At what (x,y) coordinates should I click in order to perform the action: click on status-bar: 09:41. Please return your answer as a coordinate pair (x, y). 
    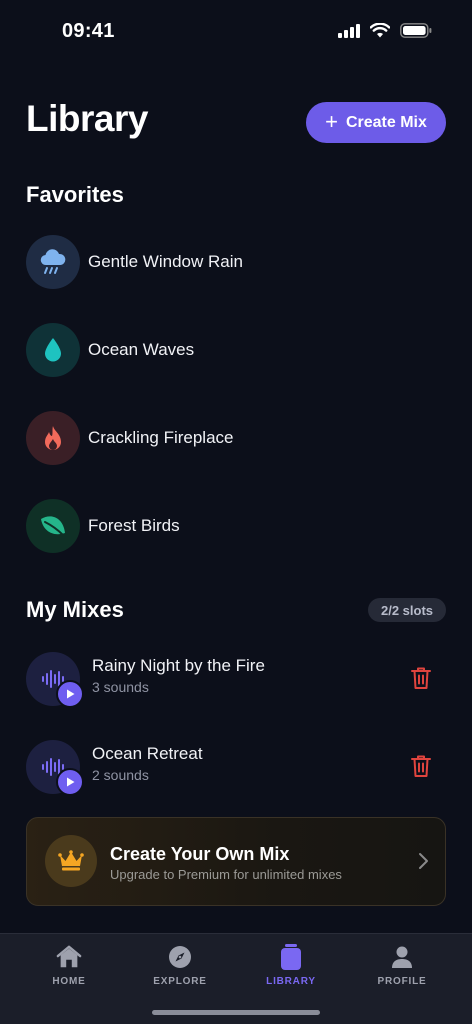
    Looking at the image, I should click on (236, 32).